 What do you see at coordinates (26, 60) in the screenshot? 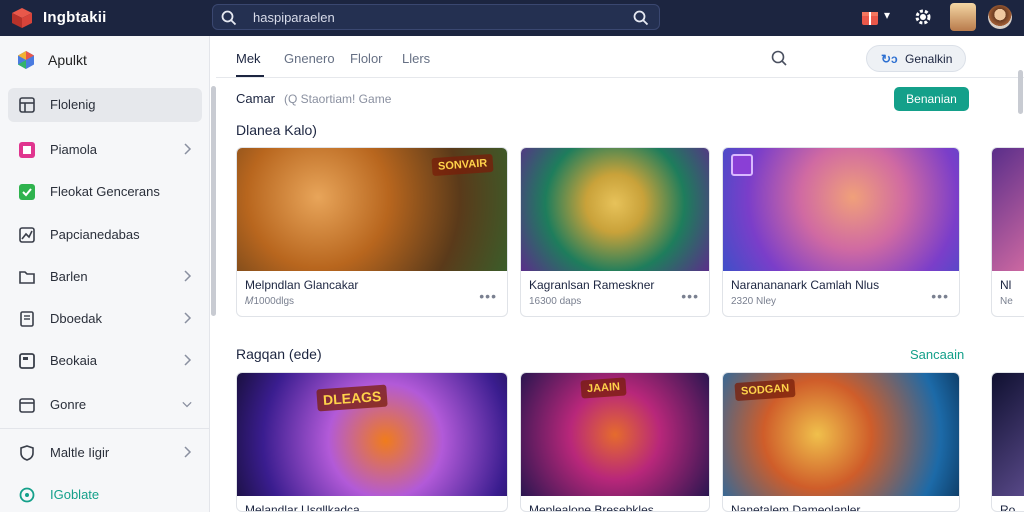
I see `brand-hexagon-icon` at bounding box center [26, 60].